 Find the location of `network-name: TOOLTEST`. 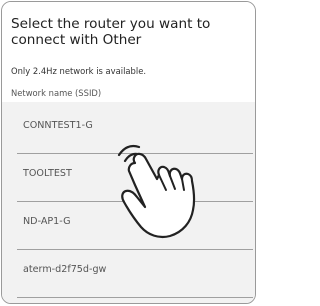

network-name: TOOLTEST is located at coordinates (47, 173).